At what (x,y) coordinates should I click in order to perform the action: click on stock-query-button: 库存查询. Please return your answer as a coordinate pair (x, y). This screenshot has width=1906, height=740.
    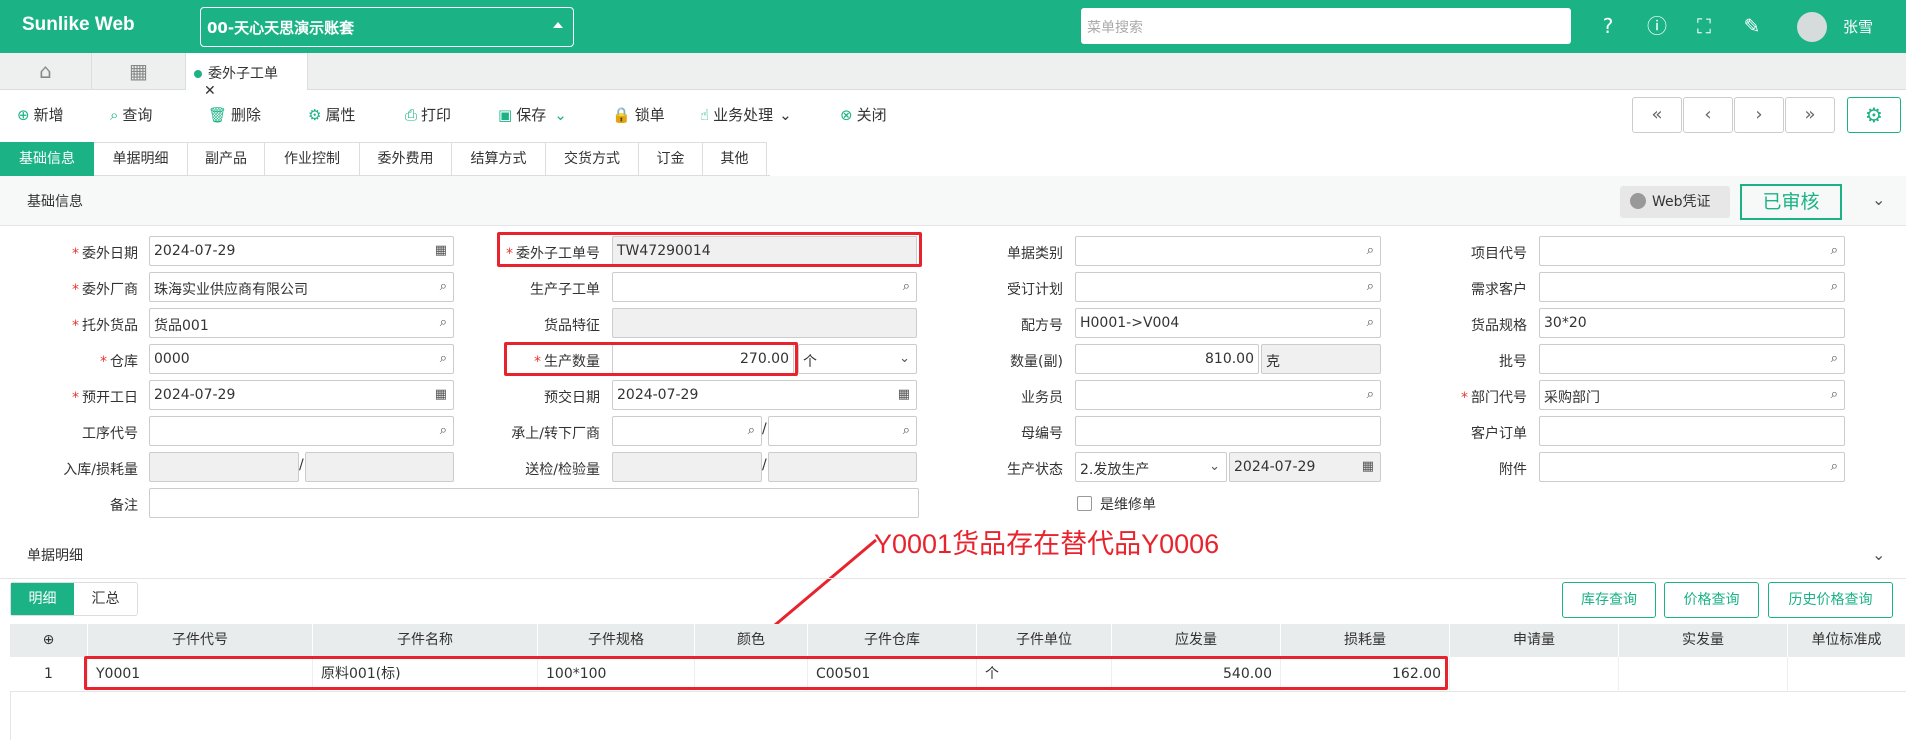
    Looking at the image, I should click on (1609, 600).